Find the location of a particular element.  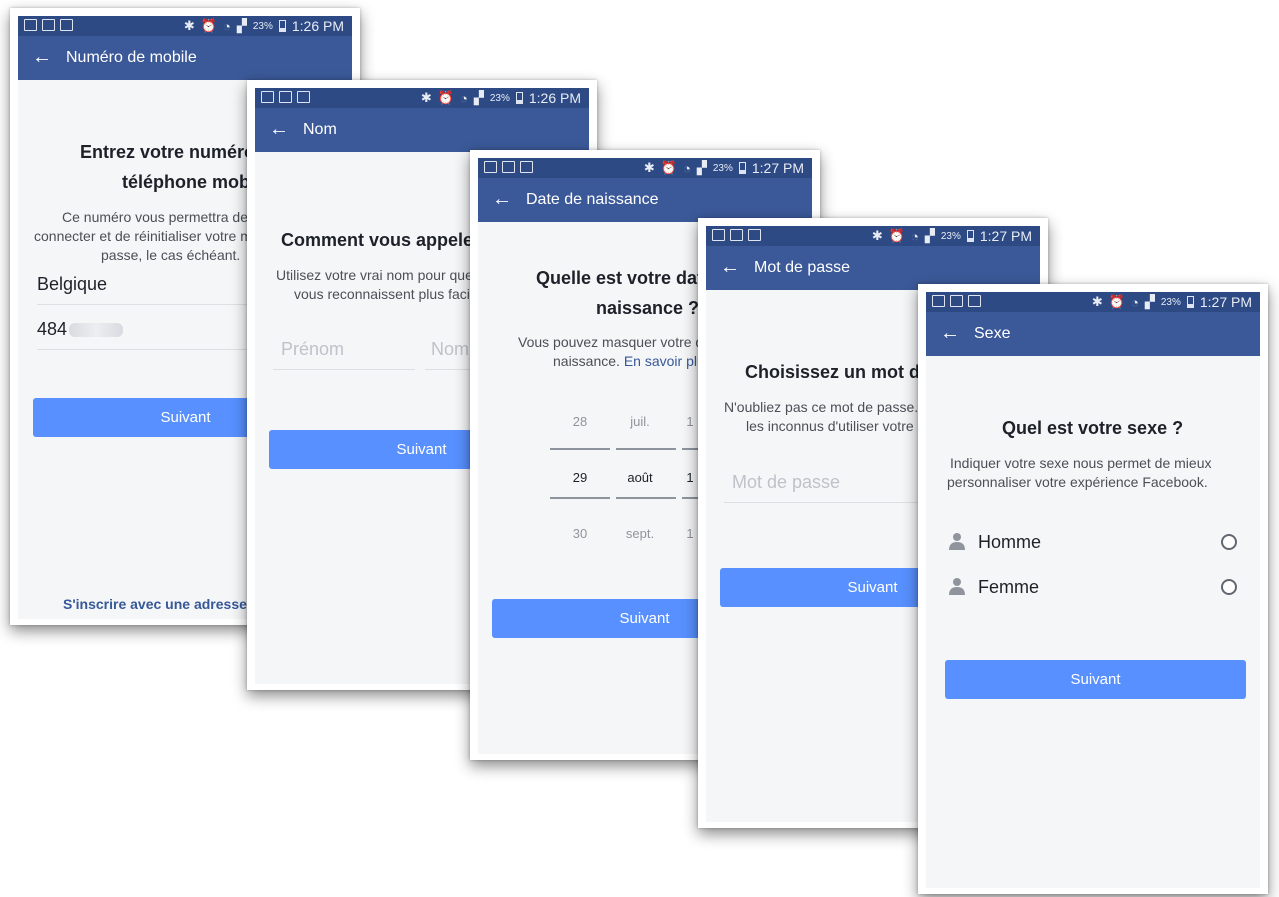

radio-button-female is located at coordinates (1229, 587).